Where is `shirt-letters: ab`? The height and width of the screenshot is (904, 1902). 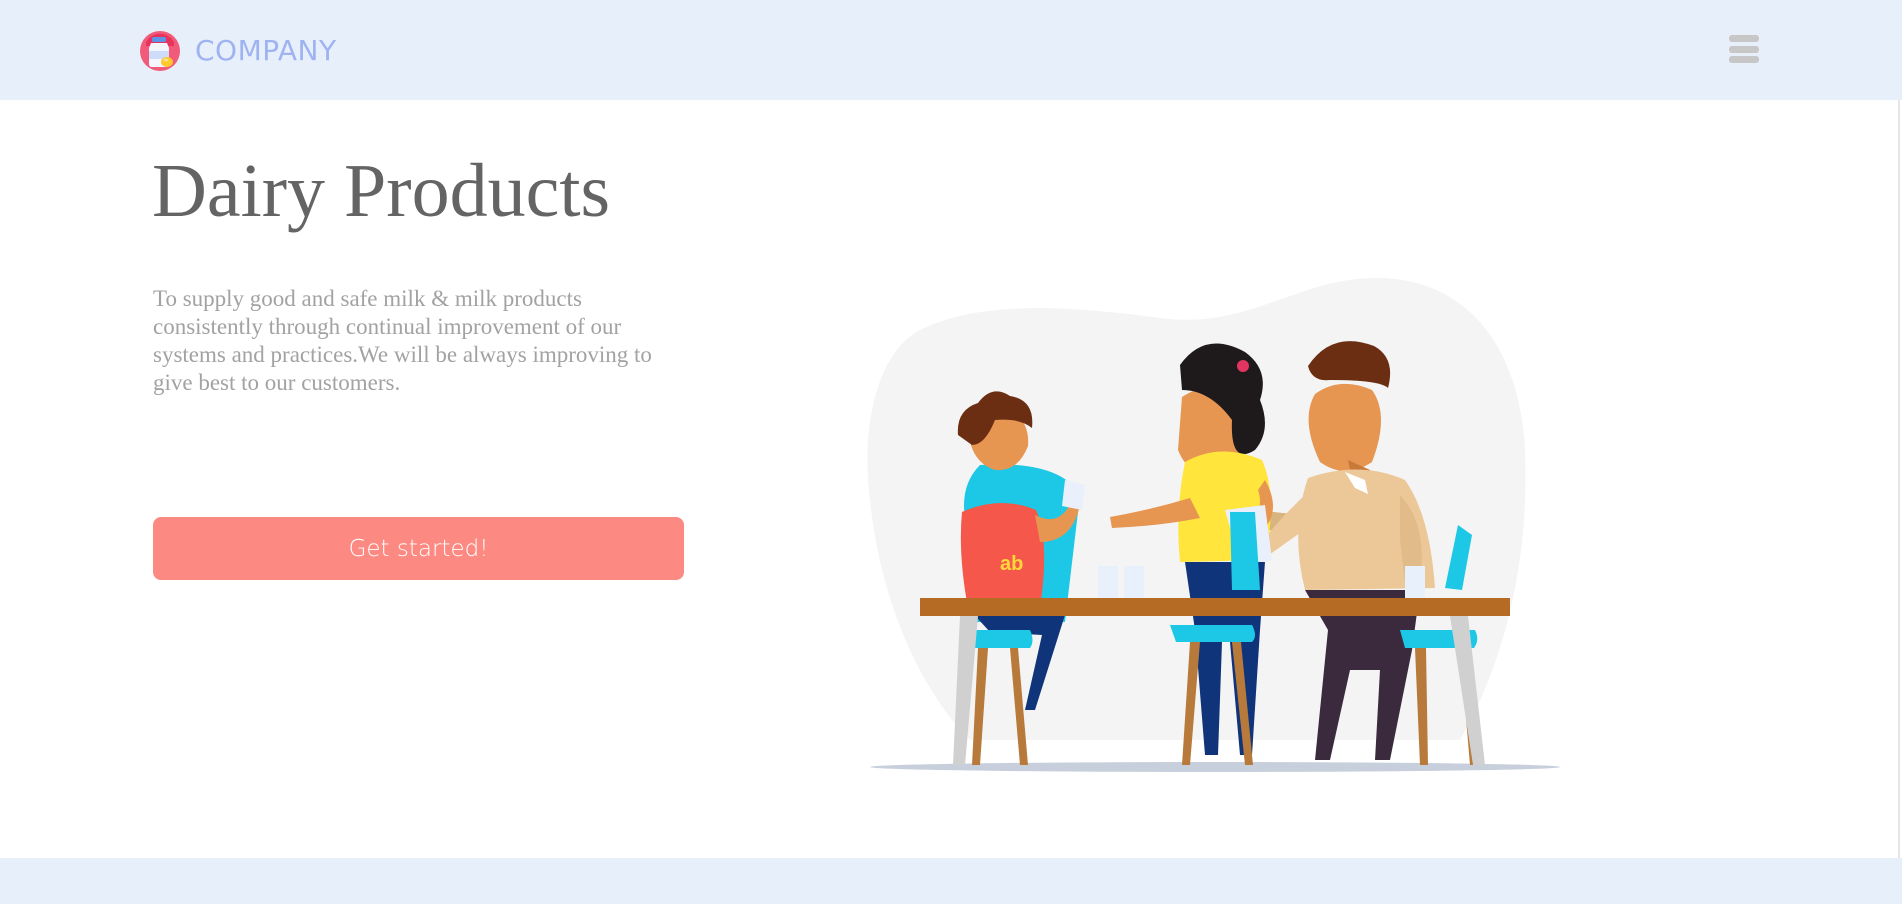
shirt-letters: ab is located at coordinates (1011, 564).